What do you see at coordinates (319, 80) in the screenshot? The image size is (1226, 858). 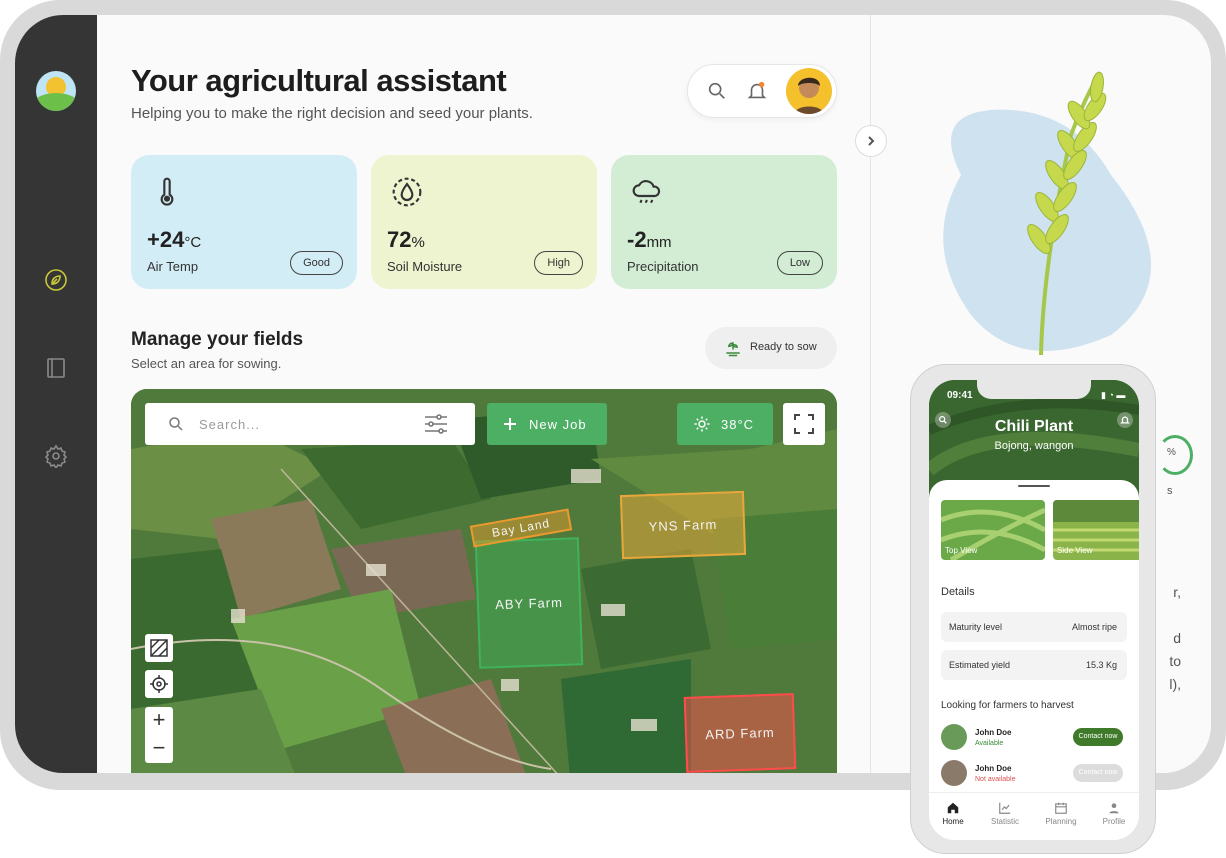 I see `page-title: Your agricultural assistant` at bounding box center [319, 80].